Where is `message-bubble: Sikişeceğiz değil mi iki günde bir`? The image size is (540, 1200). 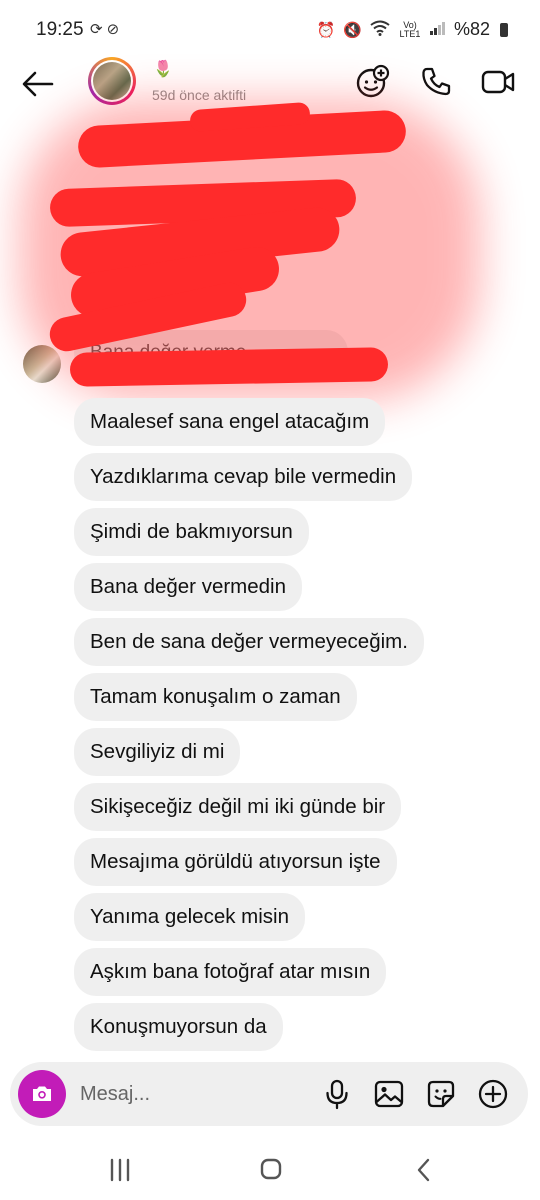 message-bubble: Sikişeceğiz değil mi iki günde bir is located at coordinates (238, 807).